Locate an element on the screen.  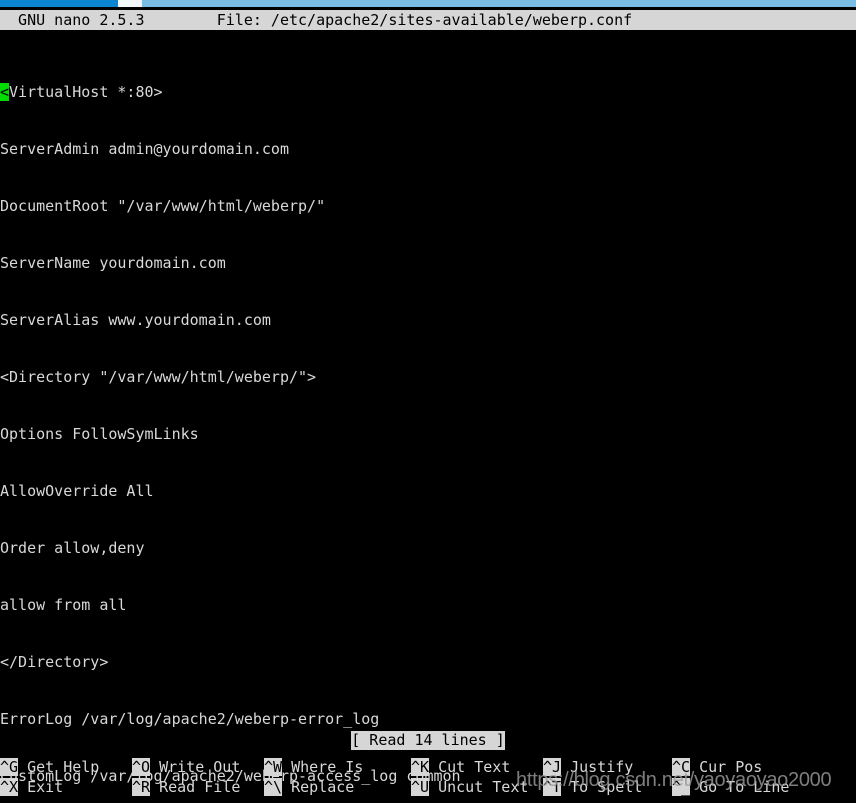
editor-line: Order allow,deny is located at coordinates (72, 548).